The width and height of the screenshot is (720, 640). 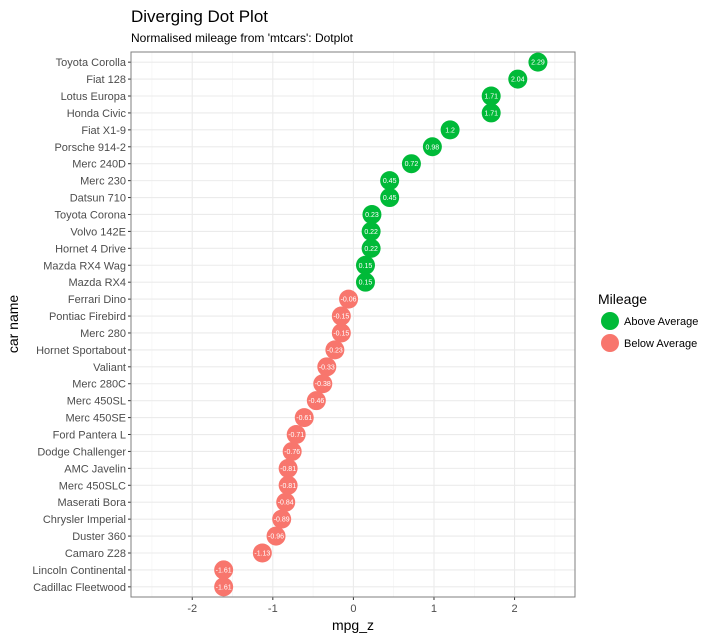 I want to click on dot-label: 2.04, so click(x=518, y=80).